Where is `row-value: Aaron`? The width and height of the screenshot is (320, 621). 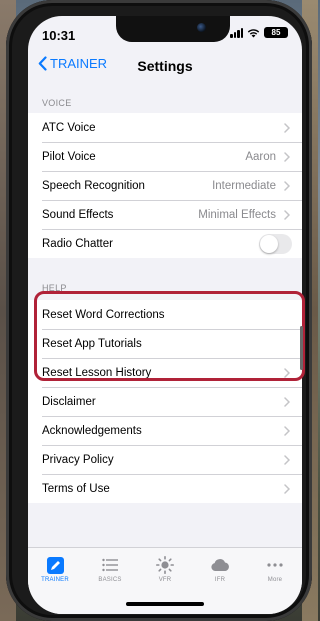 row-value: Aaron is located at coordinates (260, 156).